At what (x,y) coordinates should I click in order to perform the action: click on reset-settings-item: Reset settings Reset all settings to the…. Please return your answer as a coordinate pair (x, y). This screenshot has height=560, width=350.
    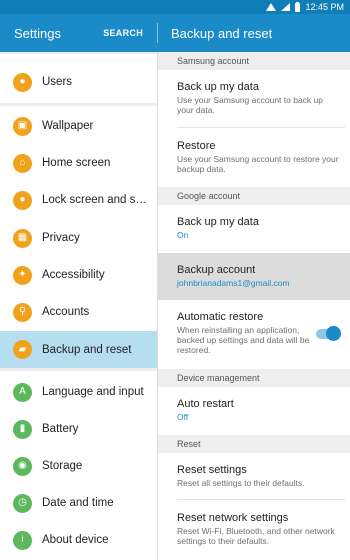
    Looking at the image, I should click on (254, 476).